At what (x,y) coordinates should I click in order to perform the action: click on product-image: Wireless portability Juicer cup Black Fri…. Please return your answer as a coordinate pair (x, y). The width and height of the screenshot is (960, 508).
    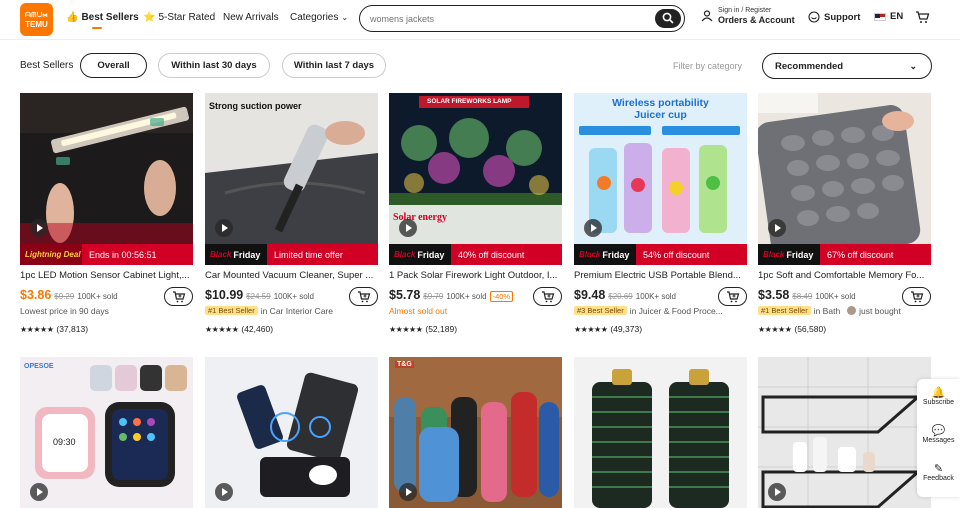
    Looking at the image, I should click on (660, 179).